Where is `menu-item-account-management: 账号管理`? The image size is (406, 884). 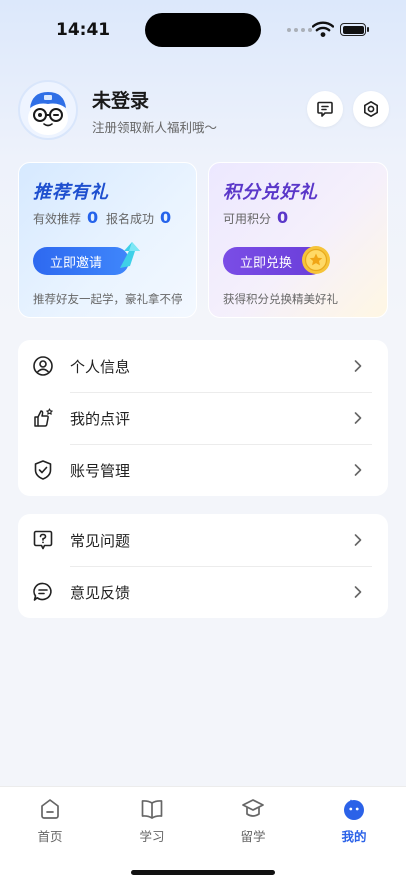 menu-item-account-management: 账号管理 is located at coordinates (203, 470).